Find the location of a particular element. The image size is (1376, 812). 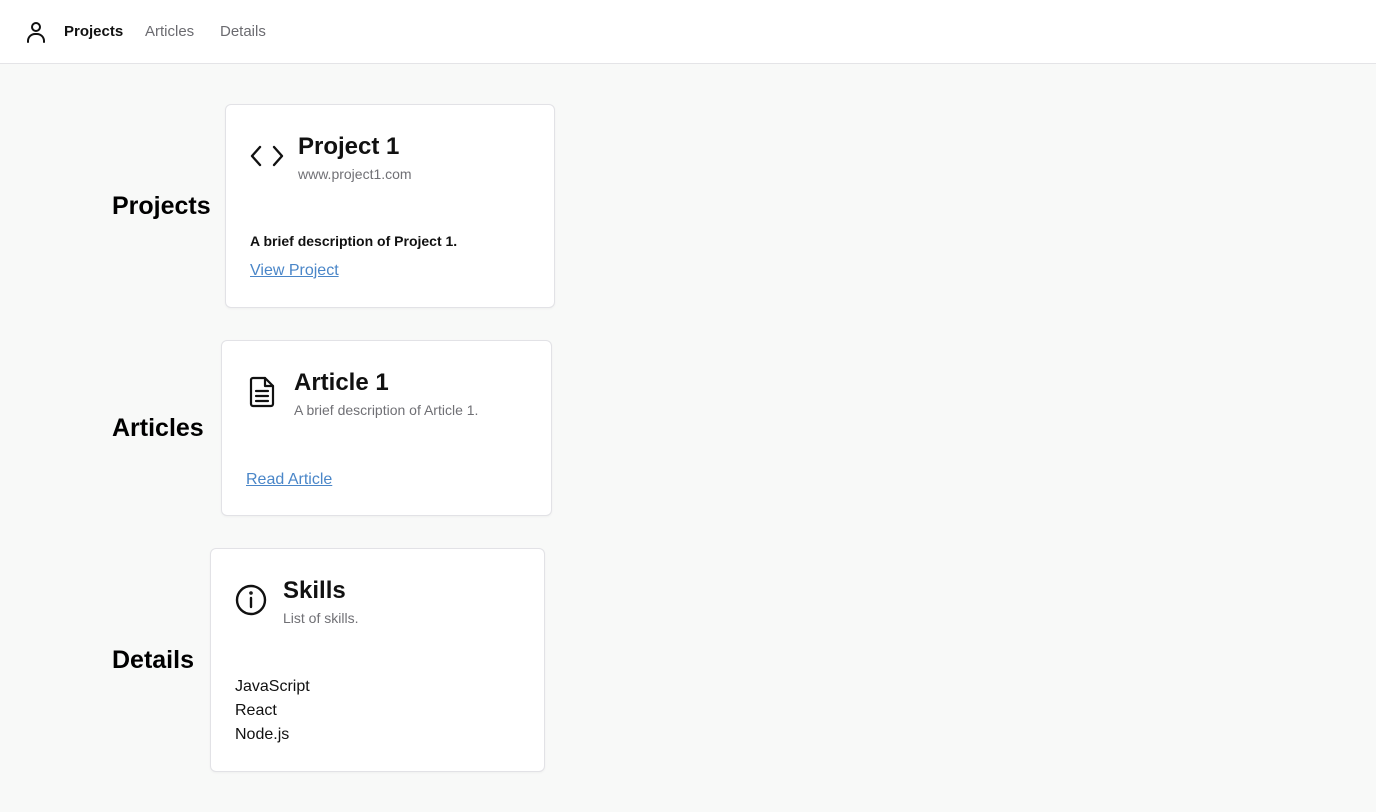

skill-item: JavaScript is located at coordinates (272, 686).